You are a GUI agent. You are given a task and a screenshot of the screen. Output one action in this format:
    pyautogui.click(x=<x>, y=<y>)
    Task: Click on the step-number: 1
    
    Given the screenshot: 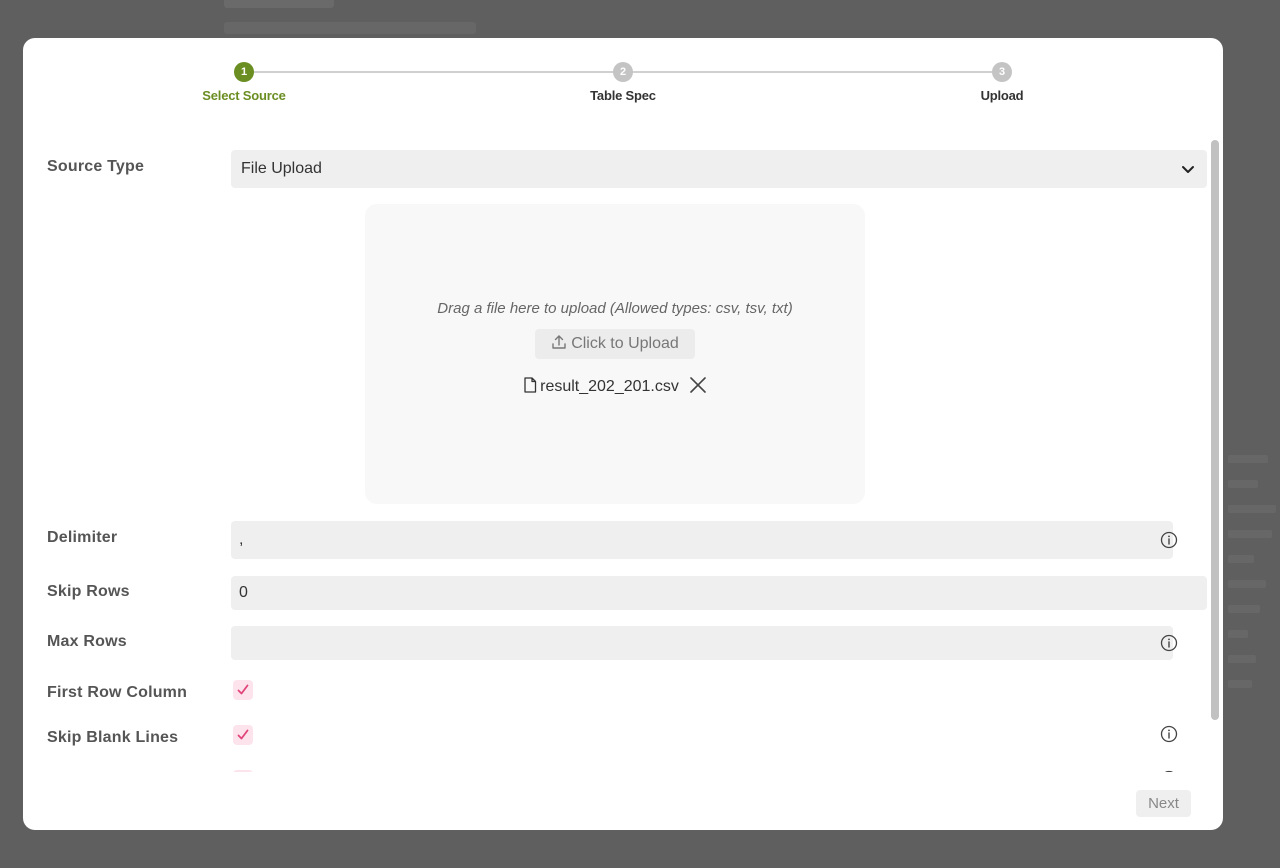 What is the action you would take?
    pyautogui.click(x=244, y=72)
    